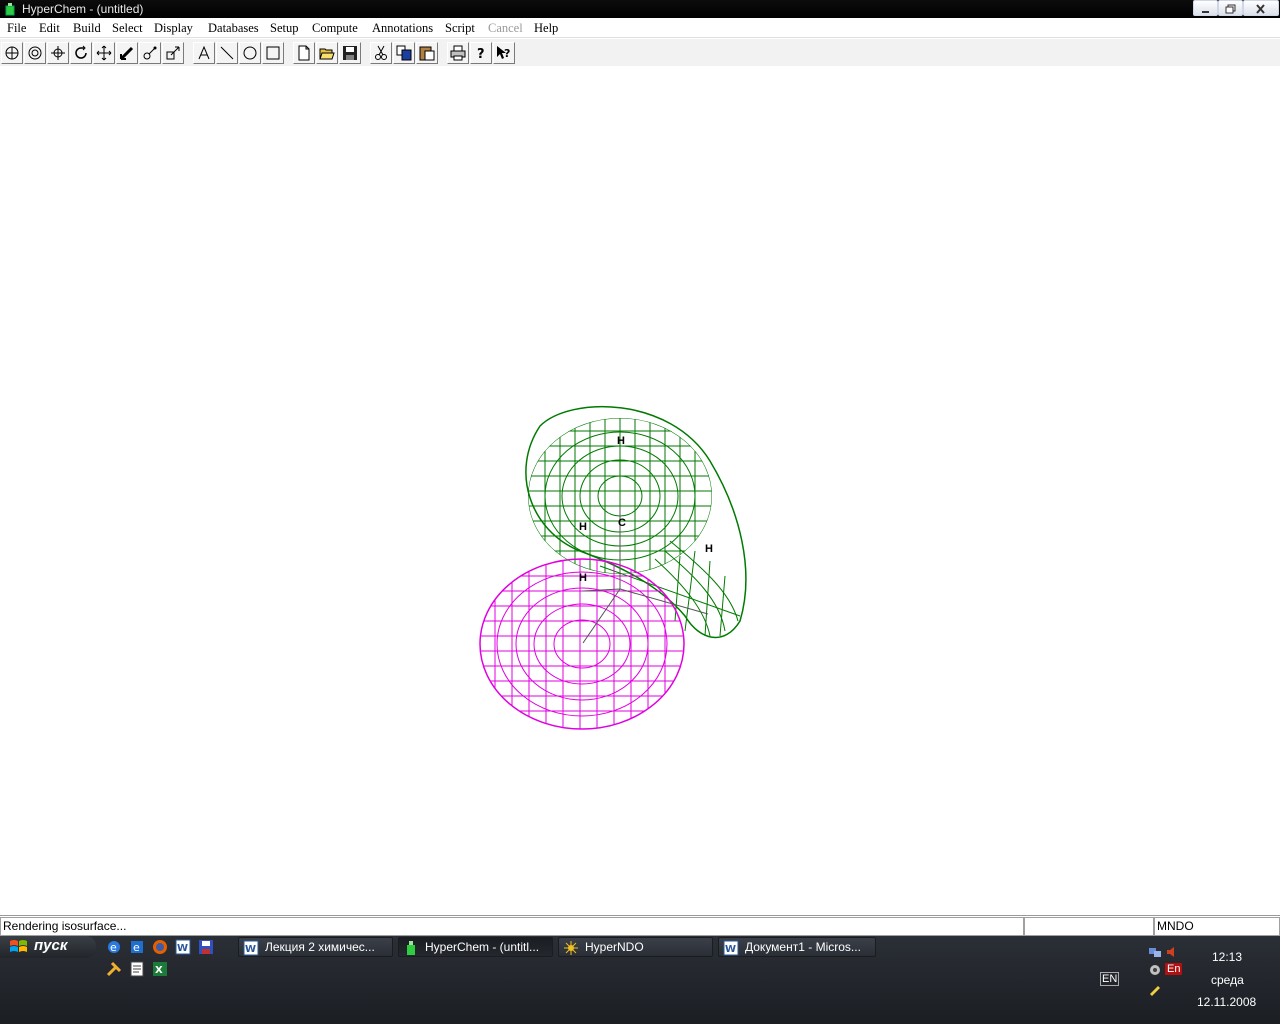 The width and height of the screenshot is (1280, 1024). I want to click on cut-icon, so click(381, 52).